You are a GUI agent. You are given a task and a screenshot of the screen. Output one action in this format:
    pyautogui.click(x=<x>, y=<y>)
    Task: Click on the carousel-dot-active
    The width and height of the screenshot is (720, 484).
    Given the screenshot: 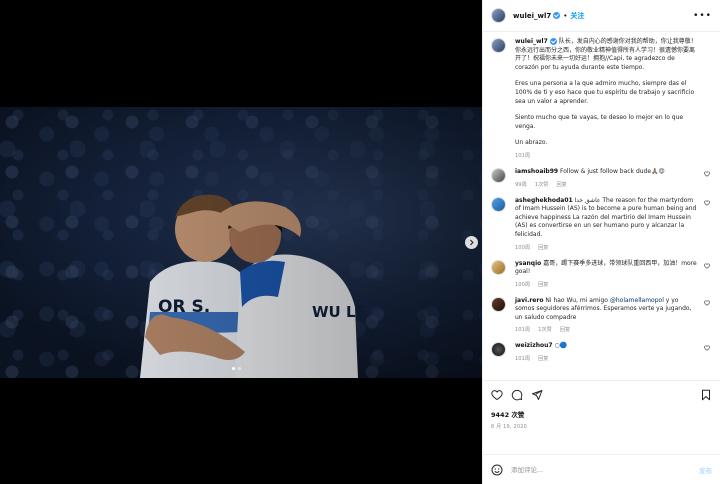 What is the action you would take?
    pyautogui.click(x=233, y=368)
    